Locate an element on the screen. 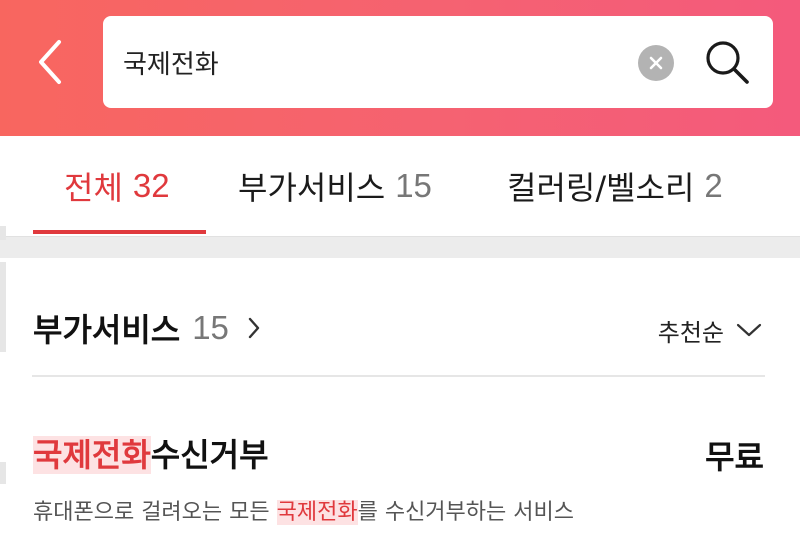  search-button is located at coordinates (727, 62).